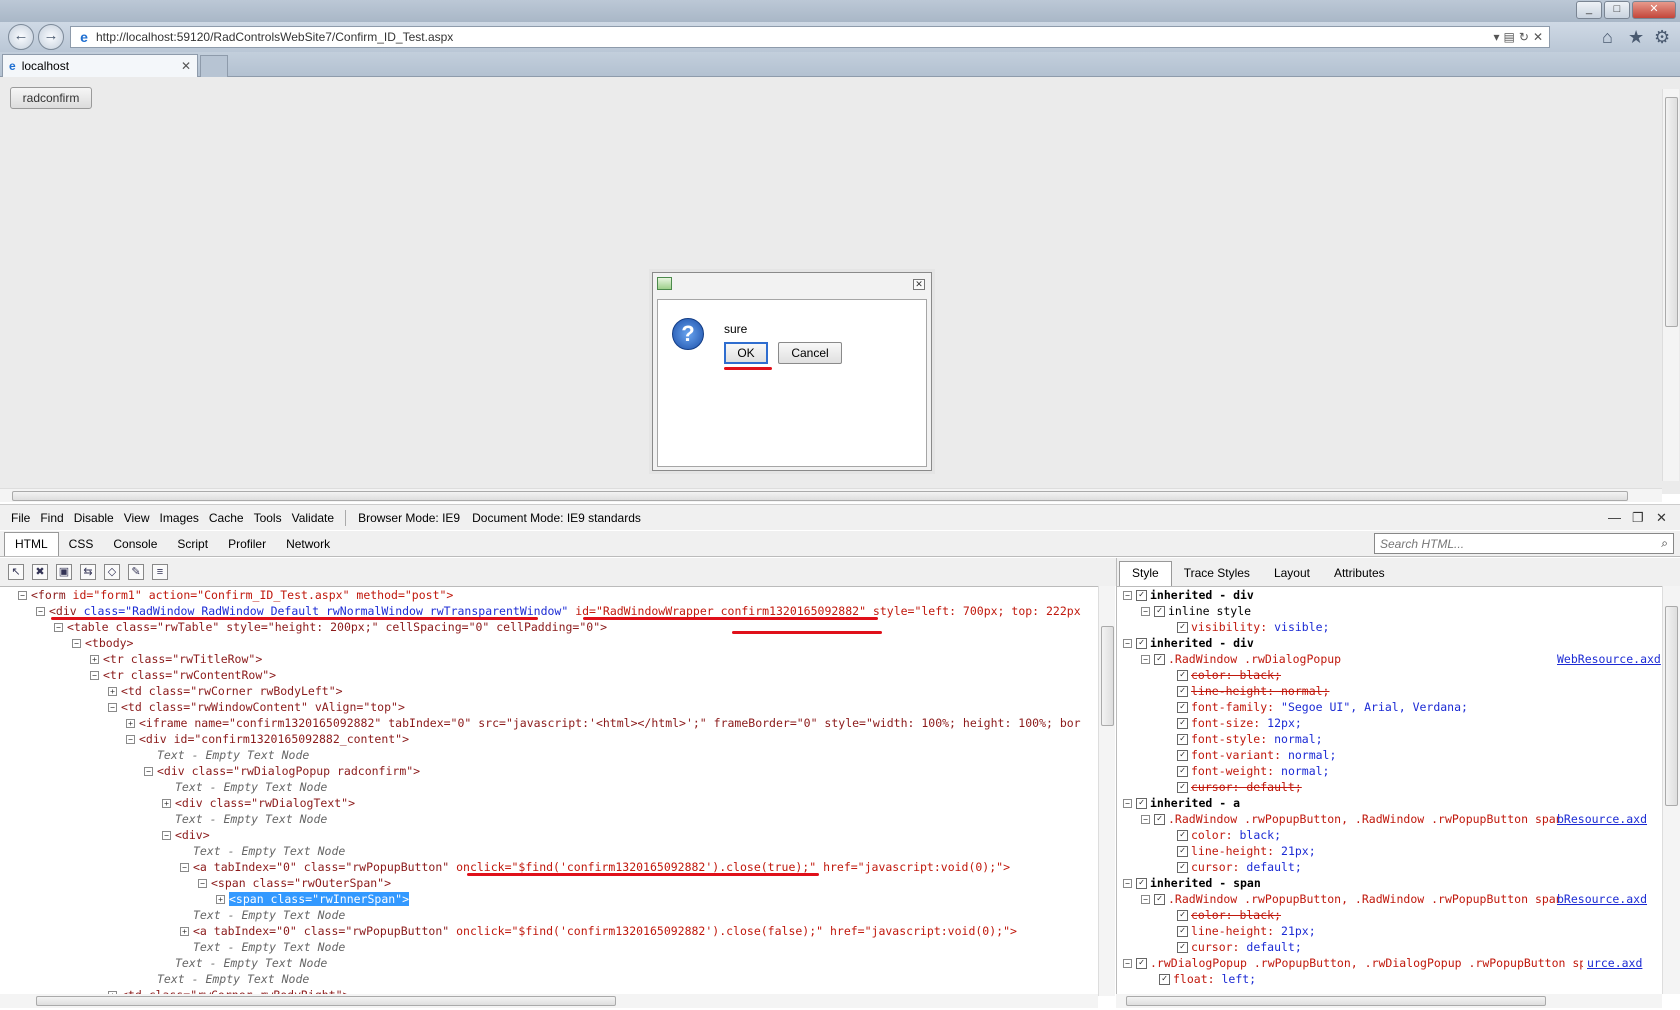 This screenshot has width=1680, height=1010. I want to click on edit-icon: ✎, so click(136, 572).